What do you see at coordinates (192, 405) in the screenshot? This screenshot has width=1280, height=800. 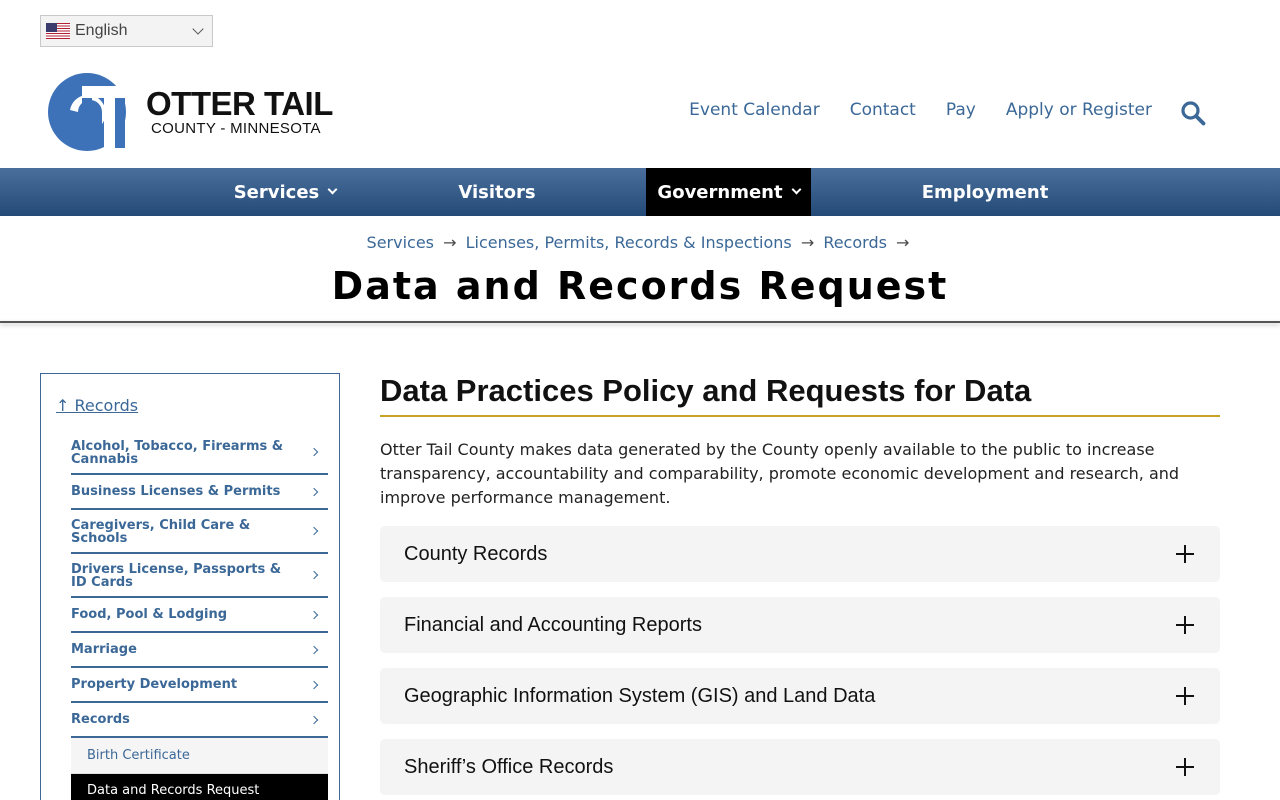 I see `sidebar-up-link: ↑ Records` at bounding box center [192, 405].